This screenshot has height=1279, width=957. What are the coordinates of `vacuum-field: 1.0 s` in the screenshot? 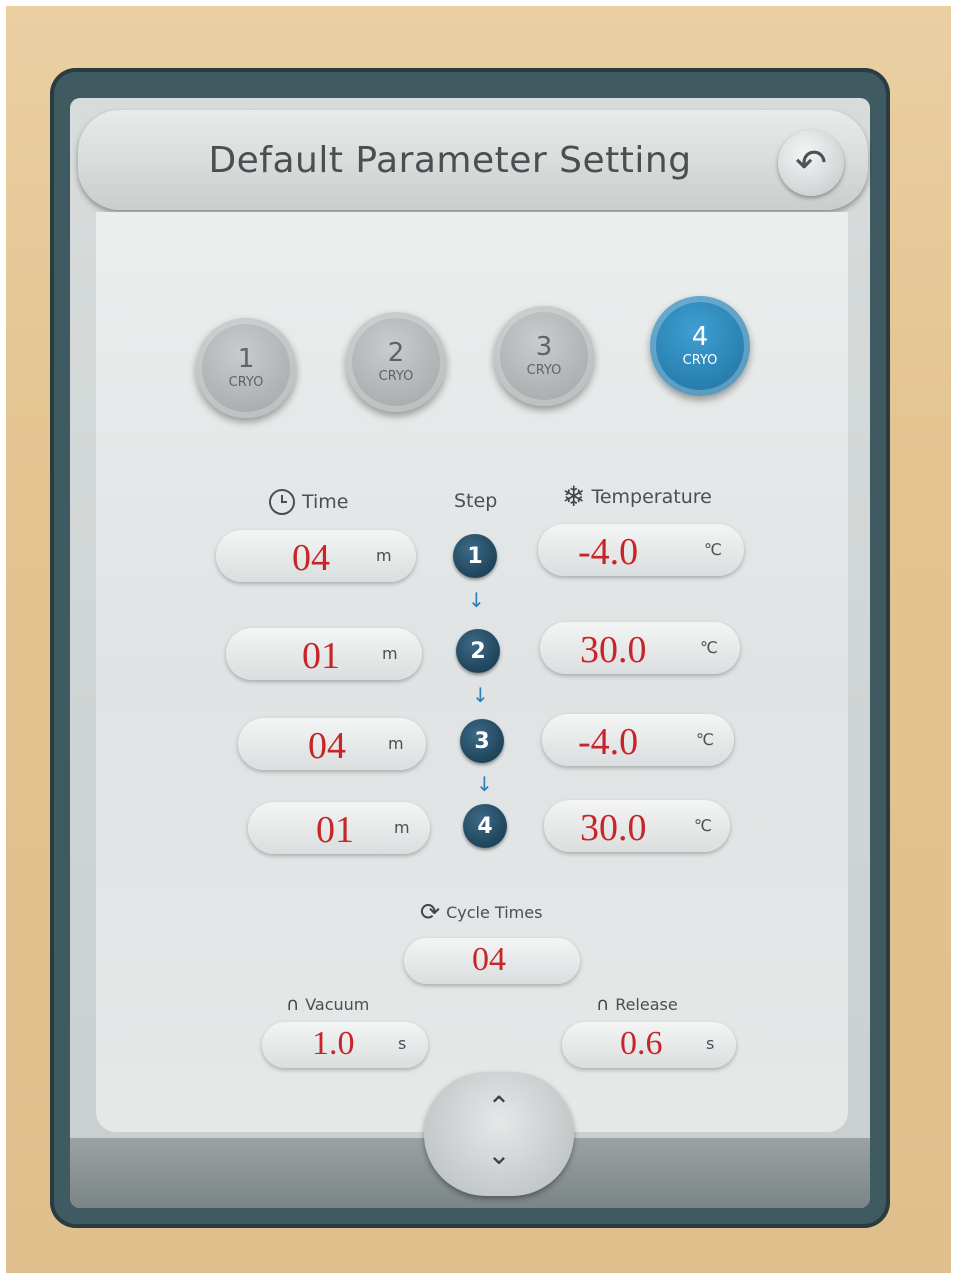 It's located at (345, 1045).